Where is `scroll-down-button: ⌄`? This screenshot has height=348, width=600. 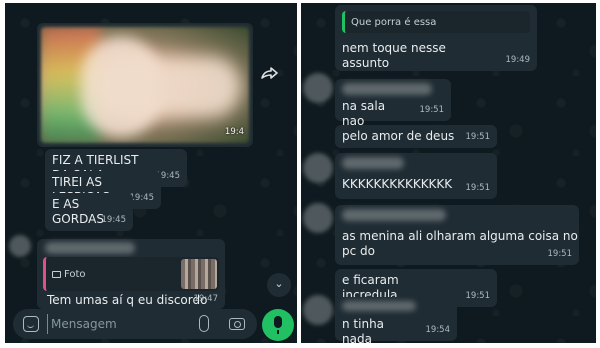
scroll-down-button: ⌄ is located at coordinates (279, 285).